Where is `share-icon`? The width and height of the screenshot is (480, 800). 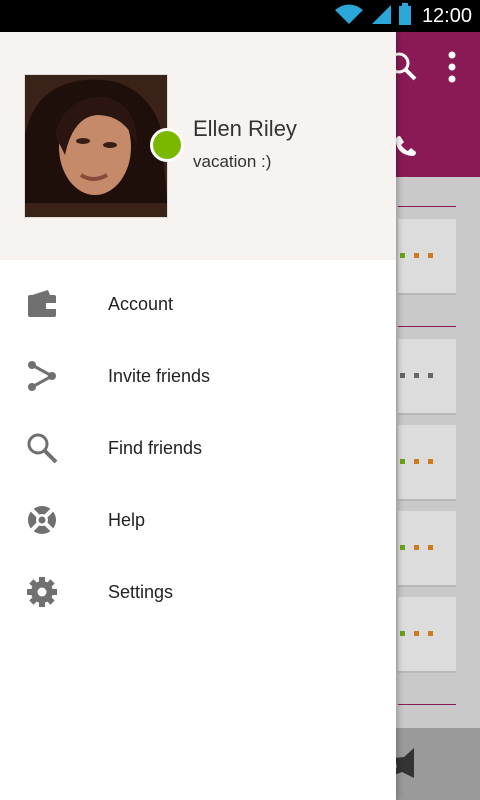
share-icon is located at coordinates (42, 376).